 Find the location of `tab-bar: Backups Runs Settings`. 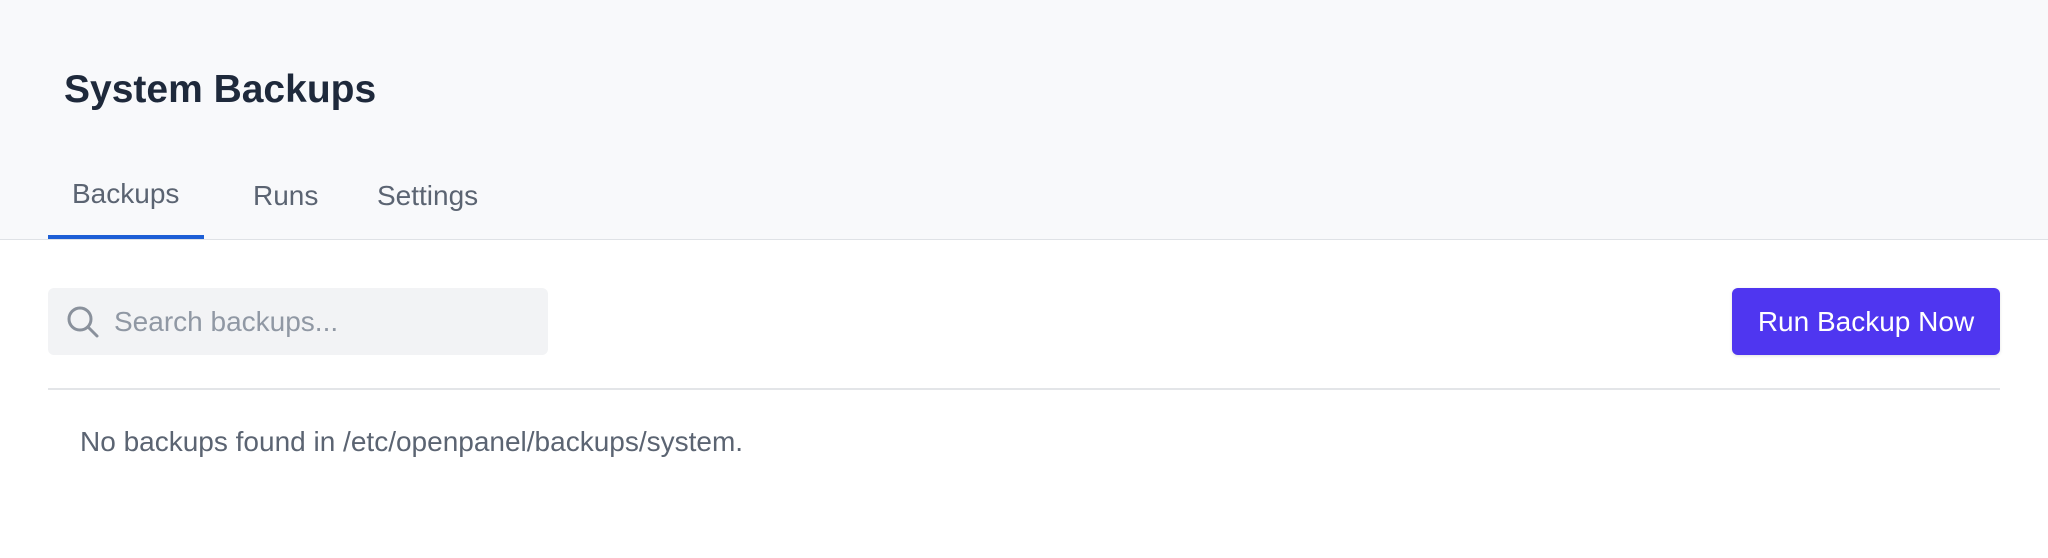

tab-bar: Backups Runs Settings is located at coordinates (279, 206).